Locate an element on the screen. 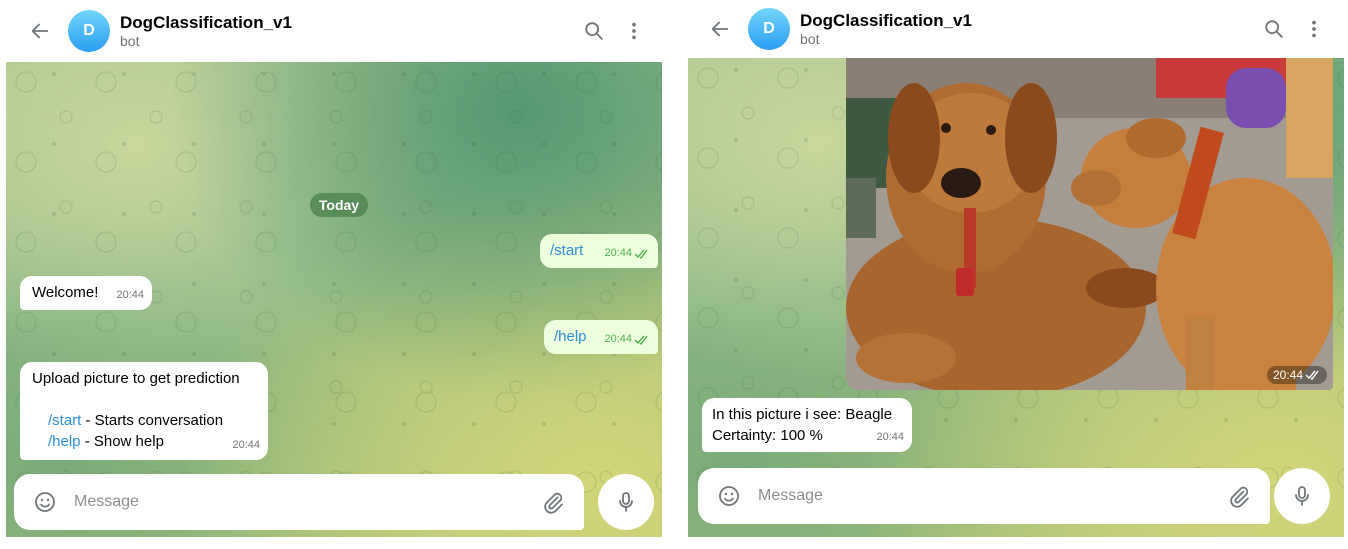 The width and height of the screenshot is (1348, 549). command-desc: - Show help is located at coordinates (122, 441).